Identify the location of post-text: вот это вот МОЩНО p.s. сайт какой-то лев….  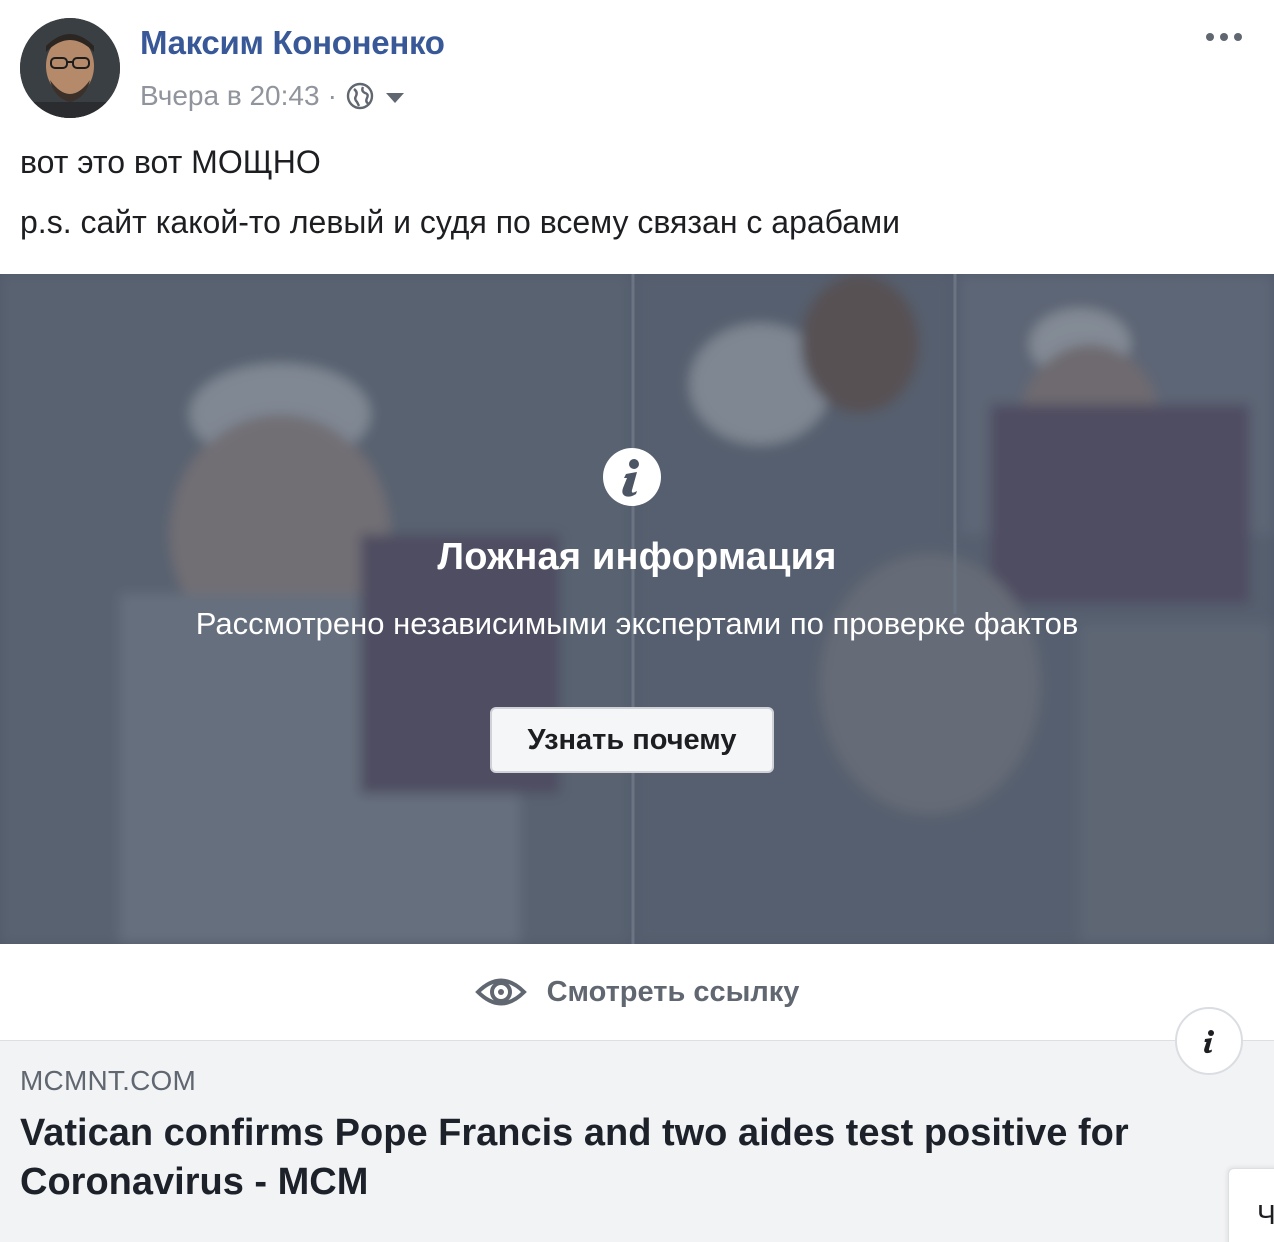
(635, 202).